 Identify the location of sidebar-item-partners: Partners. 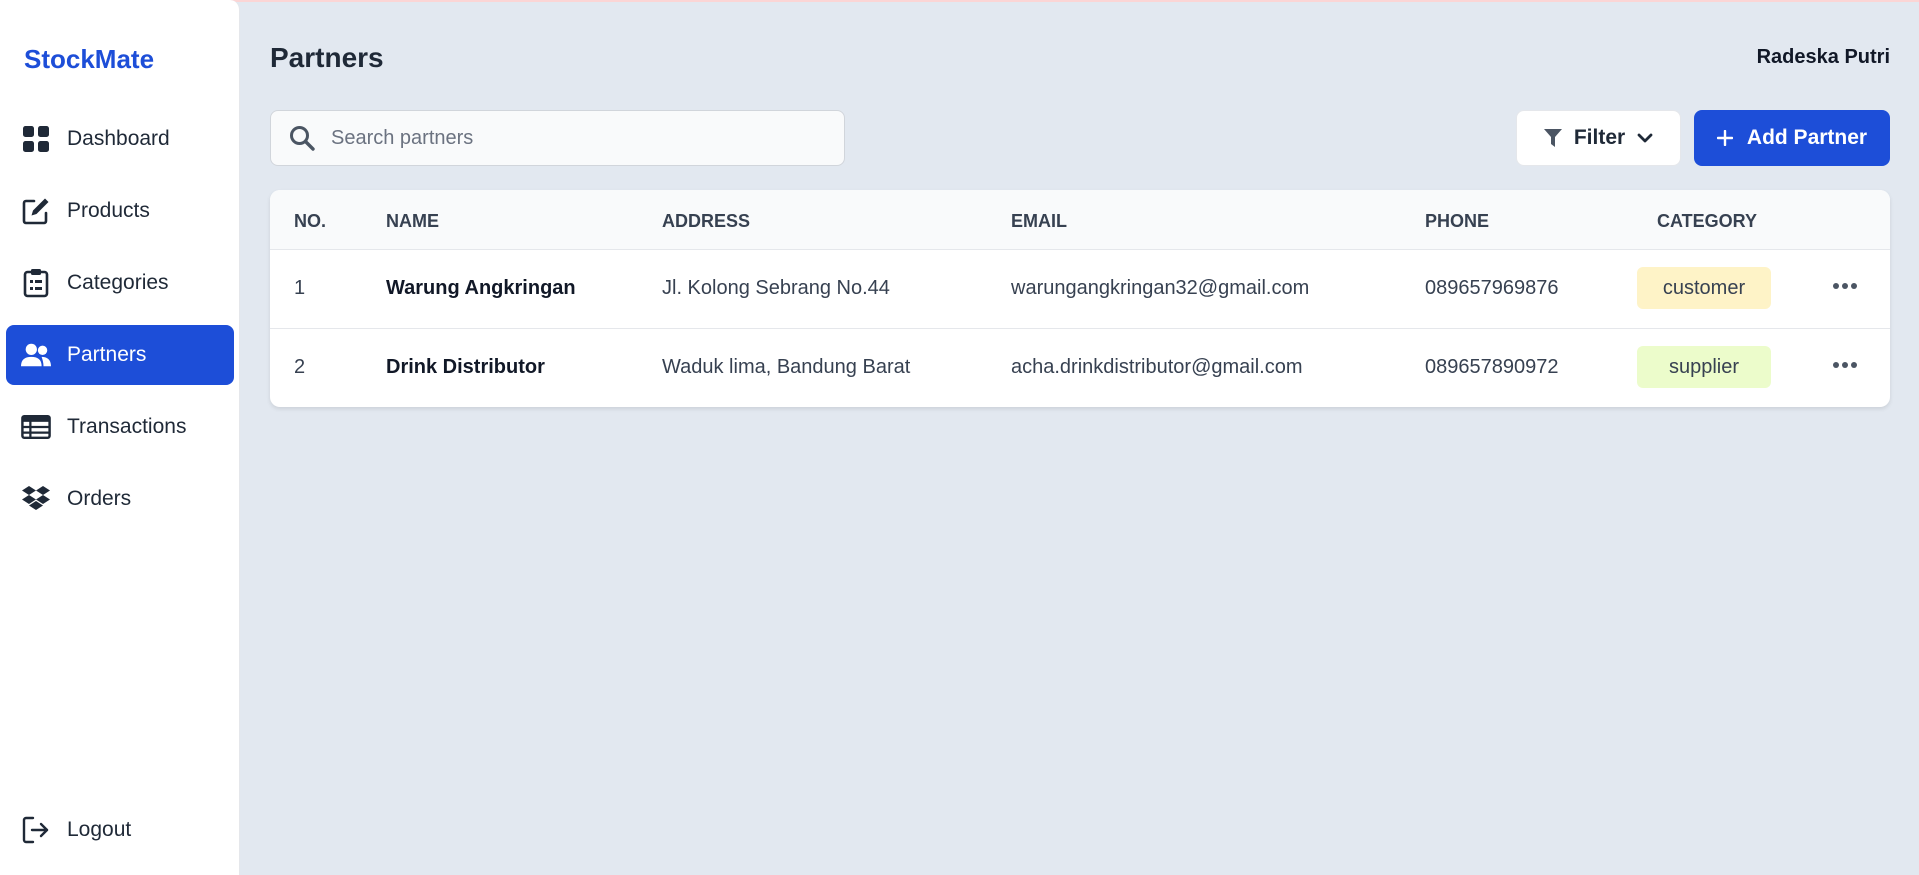
(120, 355).